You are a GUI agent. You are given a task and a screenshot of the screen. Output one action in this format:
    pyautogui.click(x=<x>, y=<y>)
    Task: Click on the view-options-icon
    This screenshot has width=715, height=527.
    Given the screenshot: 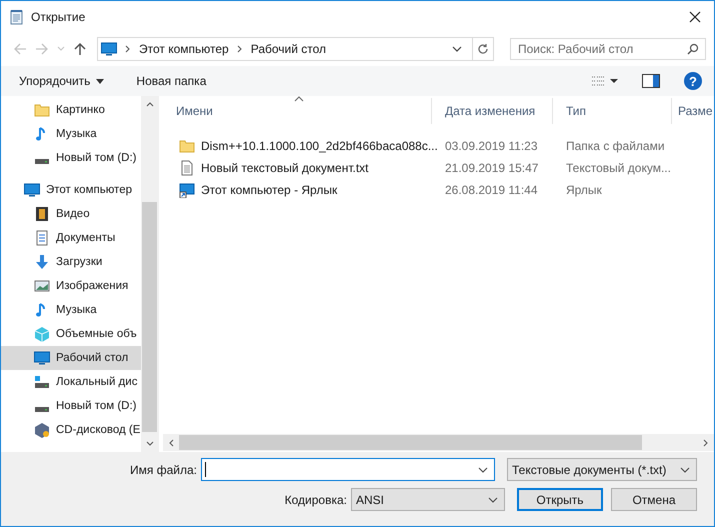 What is the action you would take?
    pyautogui.click(x=605, y=81)
    